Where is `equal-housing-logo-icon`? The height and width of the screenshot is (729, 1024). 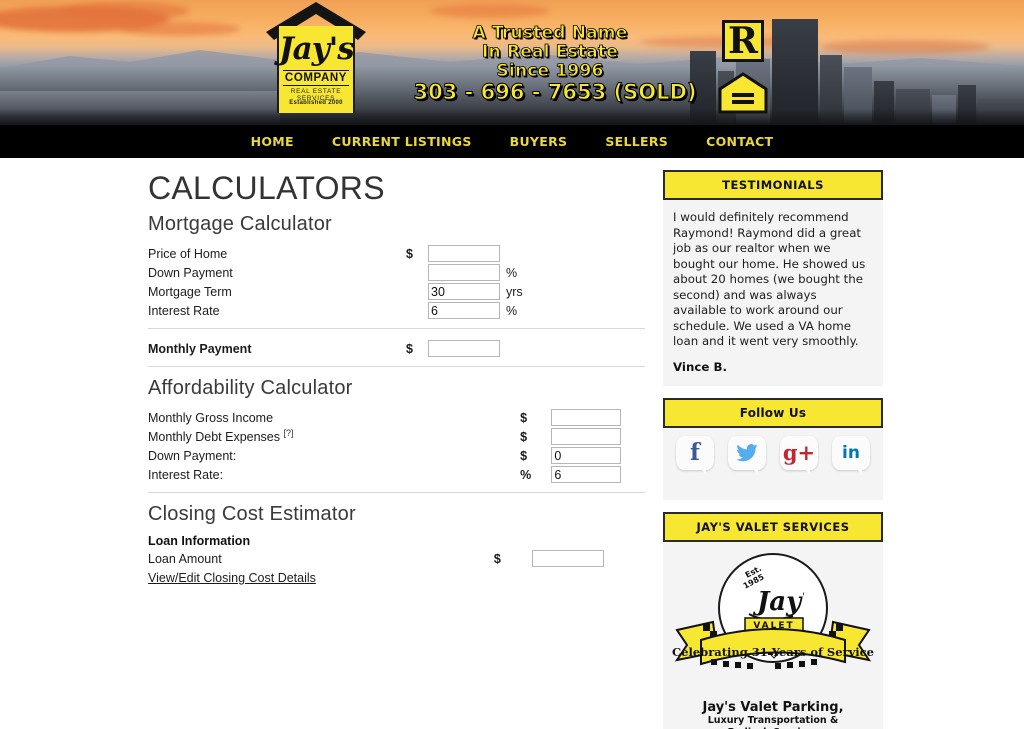
equal-housing-logo-icon is located at coordinates (743, 93).